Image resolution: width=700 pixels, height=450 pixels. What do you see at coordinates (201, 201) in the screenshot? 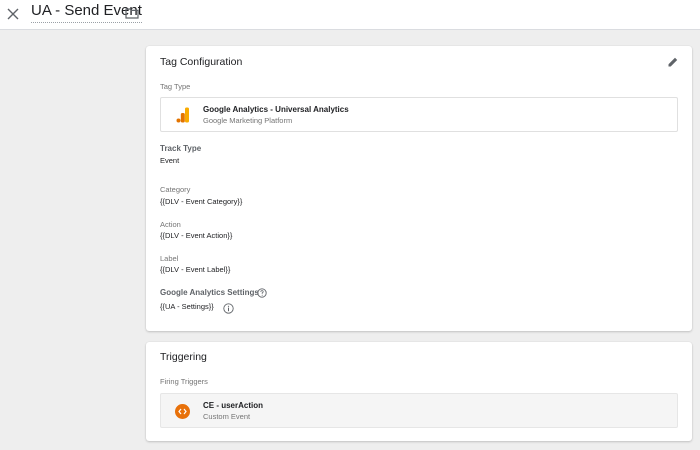
I see `category-value: {{DLV - Event Category}}` at bounding box center [201, 201].